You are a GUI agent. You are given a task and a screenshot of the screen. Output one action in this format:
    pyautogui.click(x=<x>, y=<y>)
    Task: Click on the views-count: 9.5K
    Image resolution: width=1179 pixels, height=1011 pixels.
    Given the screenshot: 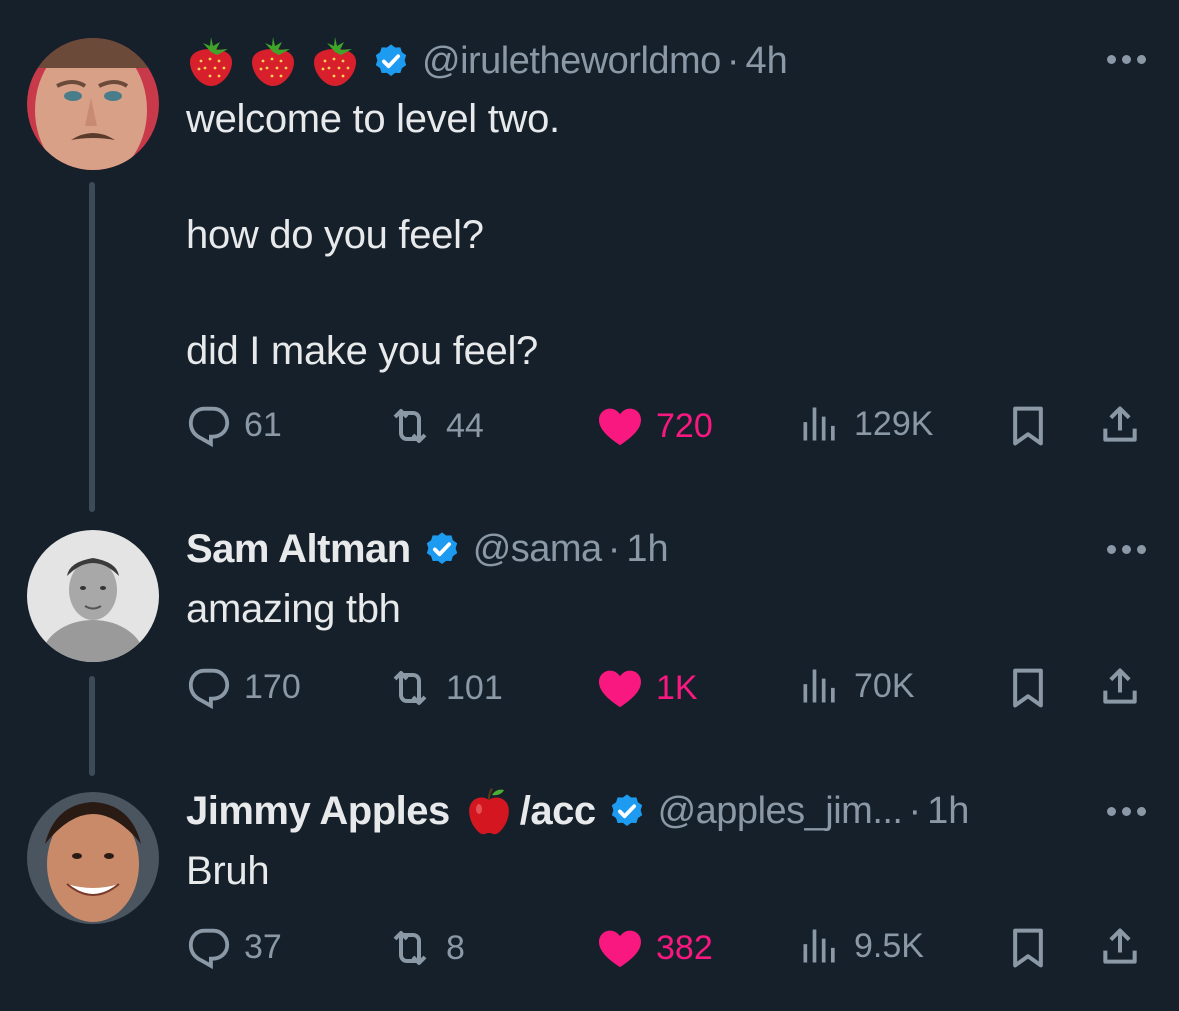 What is the action you would take?
    pyautogui.click(x=889, y=945)
    